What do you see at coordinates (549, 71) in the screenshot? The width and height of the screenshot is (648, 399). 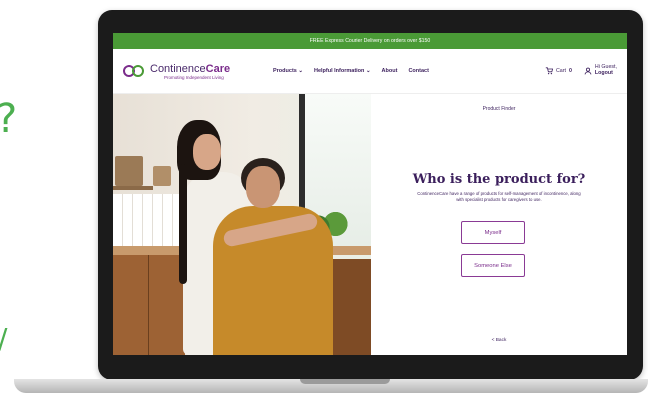 I see `cart-icon` at bounding box center [549, 71].